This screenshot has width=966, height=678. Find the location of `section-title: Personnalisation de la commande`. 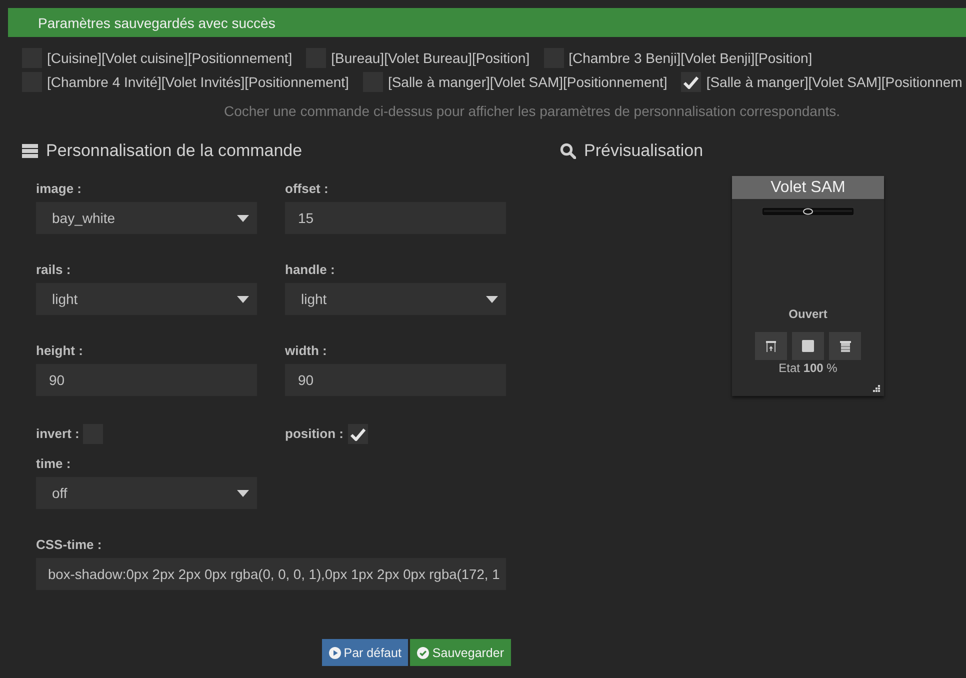

section-title: Personnalisation de la commande is located at coordinates (174, 151).